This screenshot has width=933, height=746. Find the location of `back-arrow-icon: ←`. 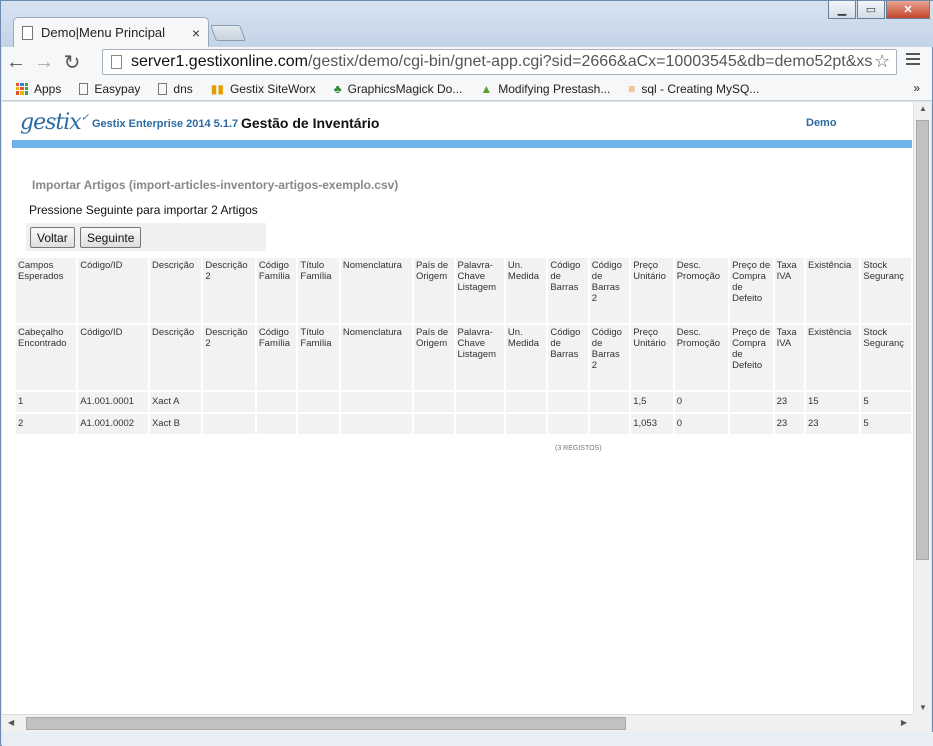

back-arrow-icon: ← is located at coordinates (16, 62).